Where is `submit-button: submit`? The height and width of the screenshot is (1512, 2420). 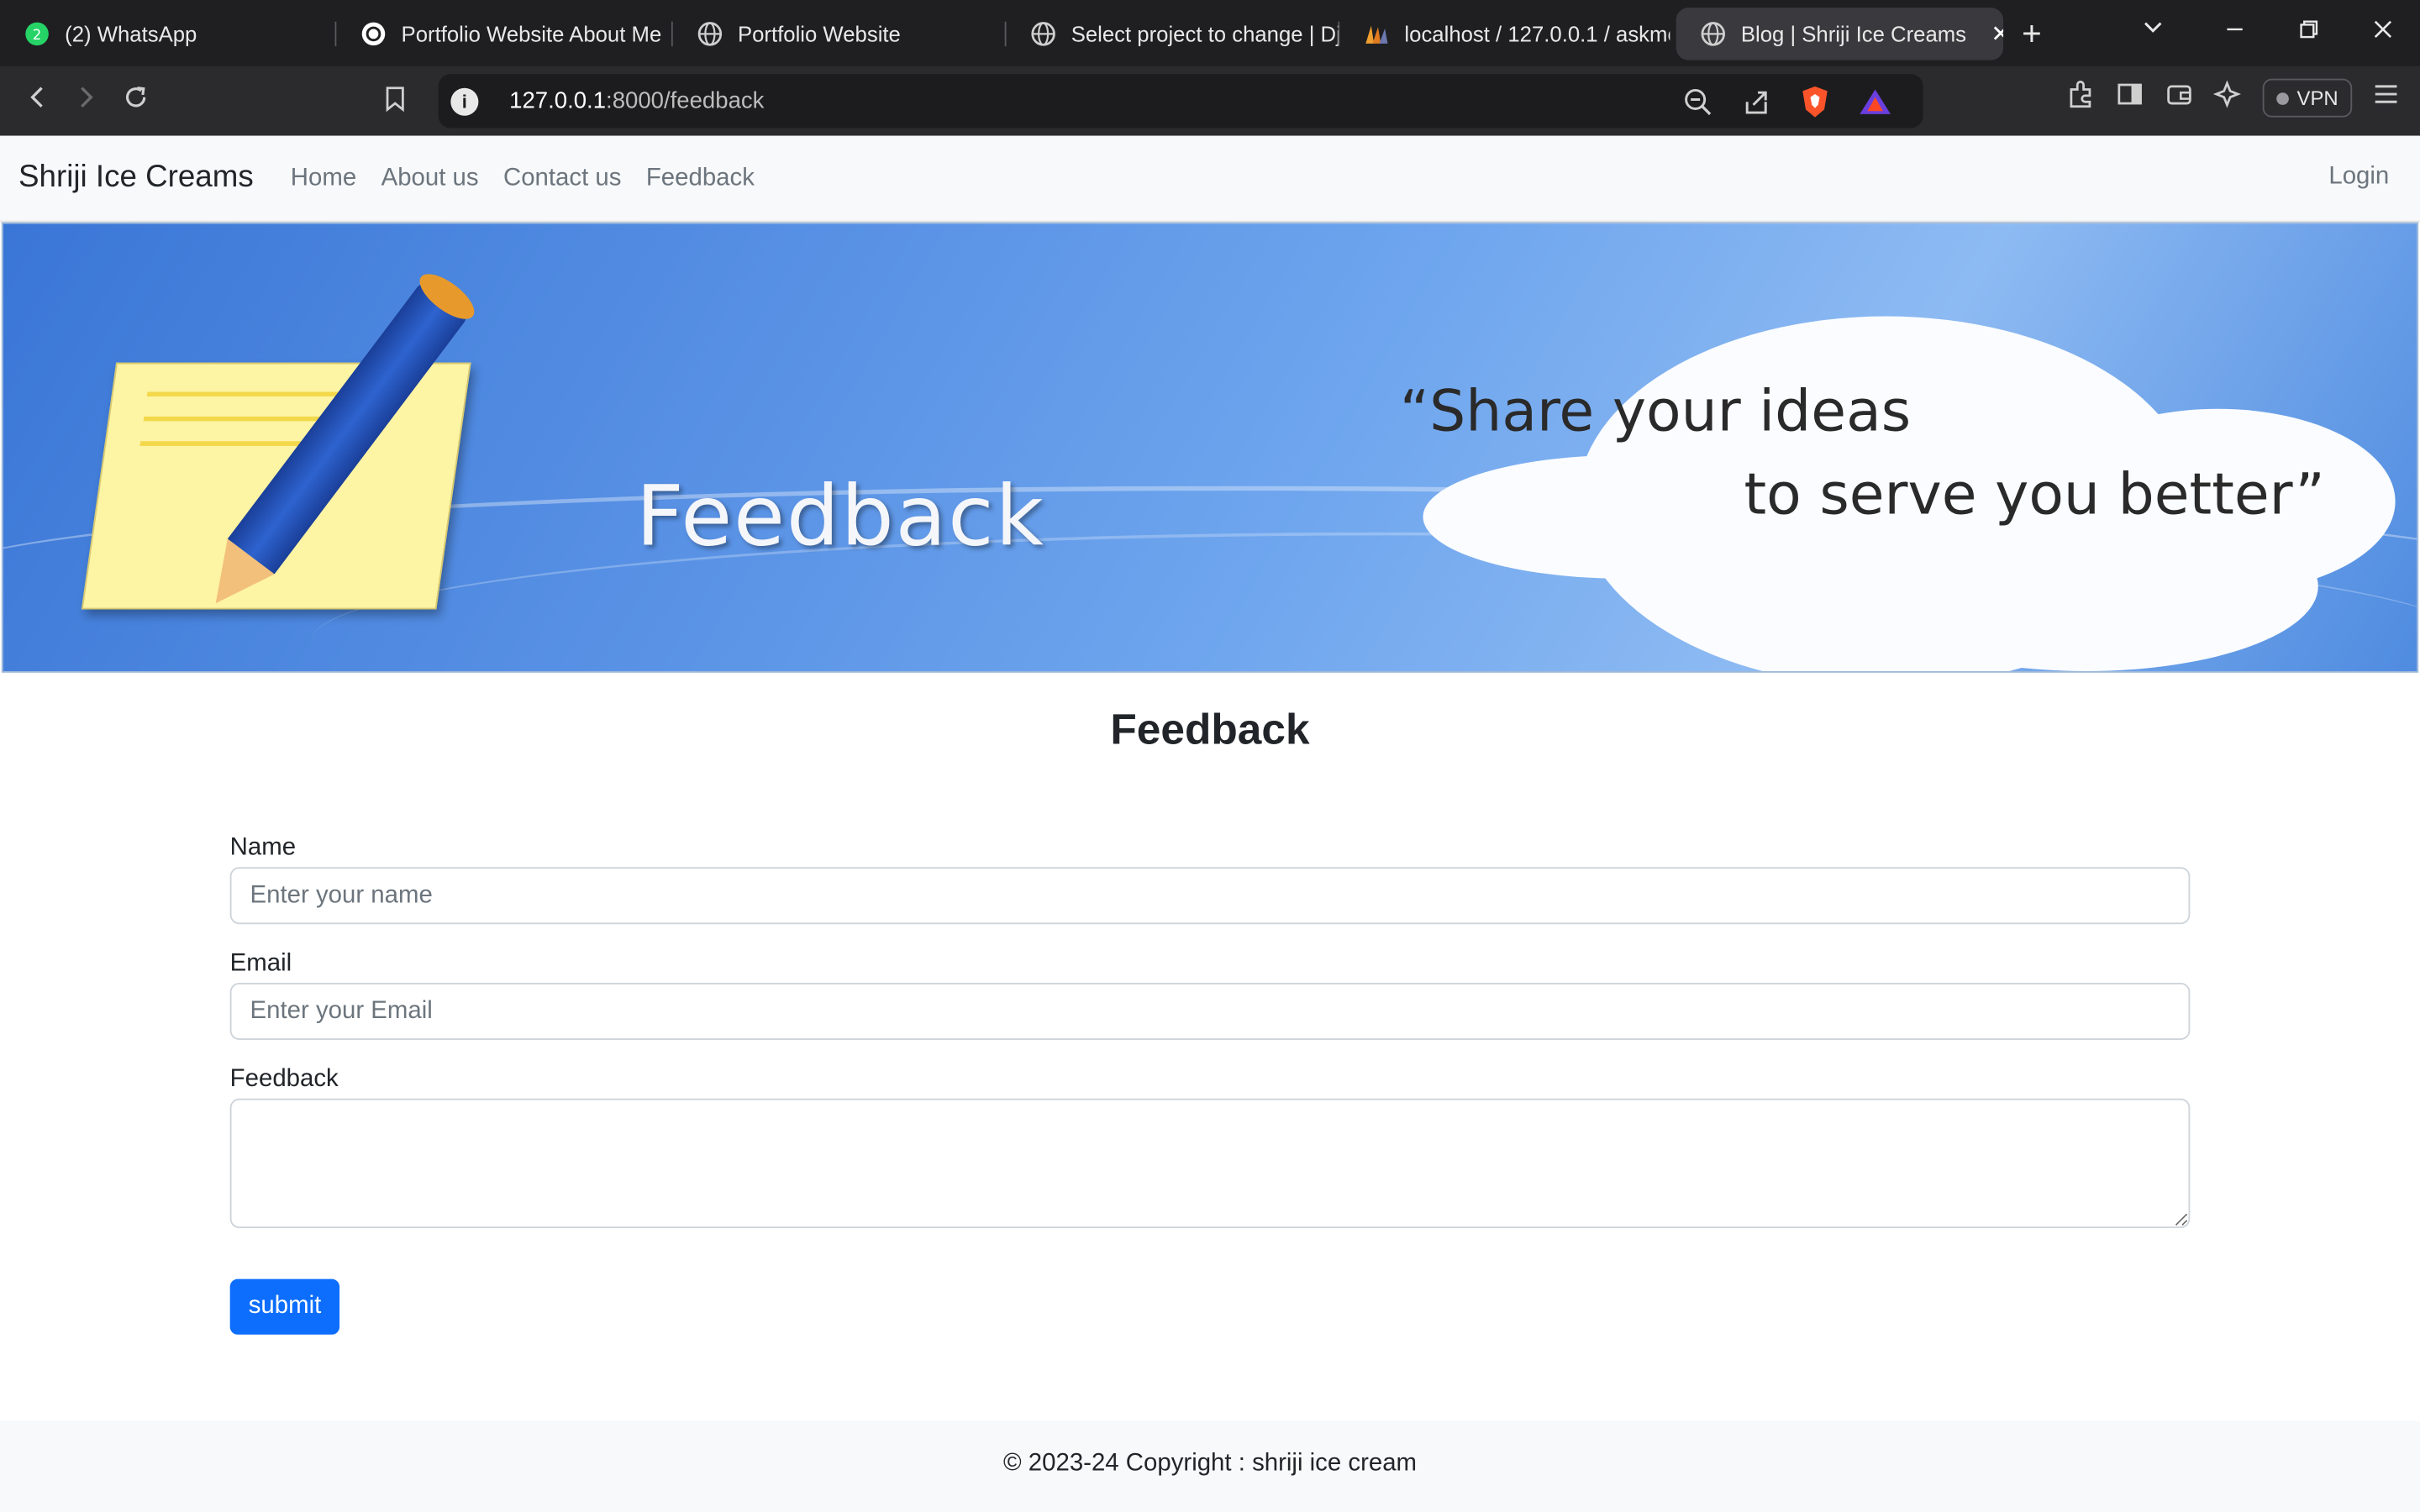 submit-button: submit is located at coordinates (284, 1306).